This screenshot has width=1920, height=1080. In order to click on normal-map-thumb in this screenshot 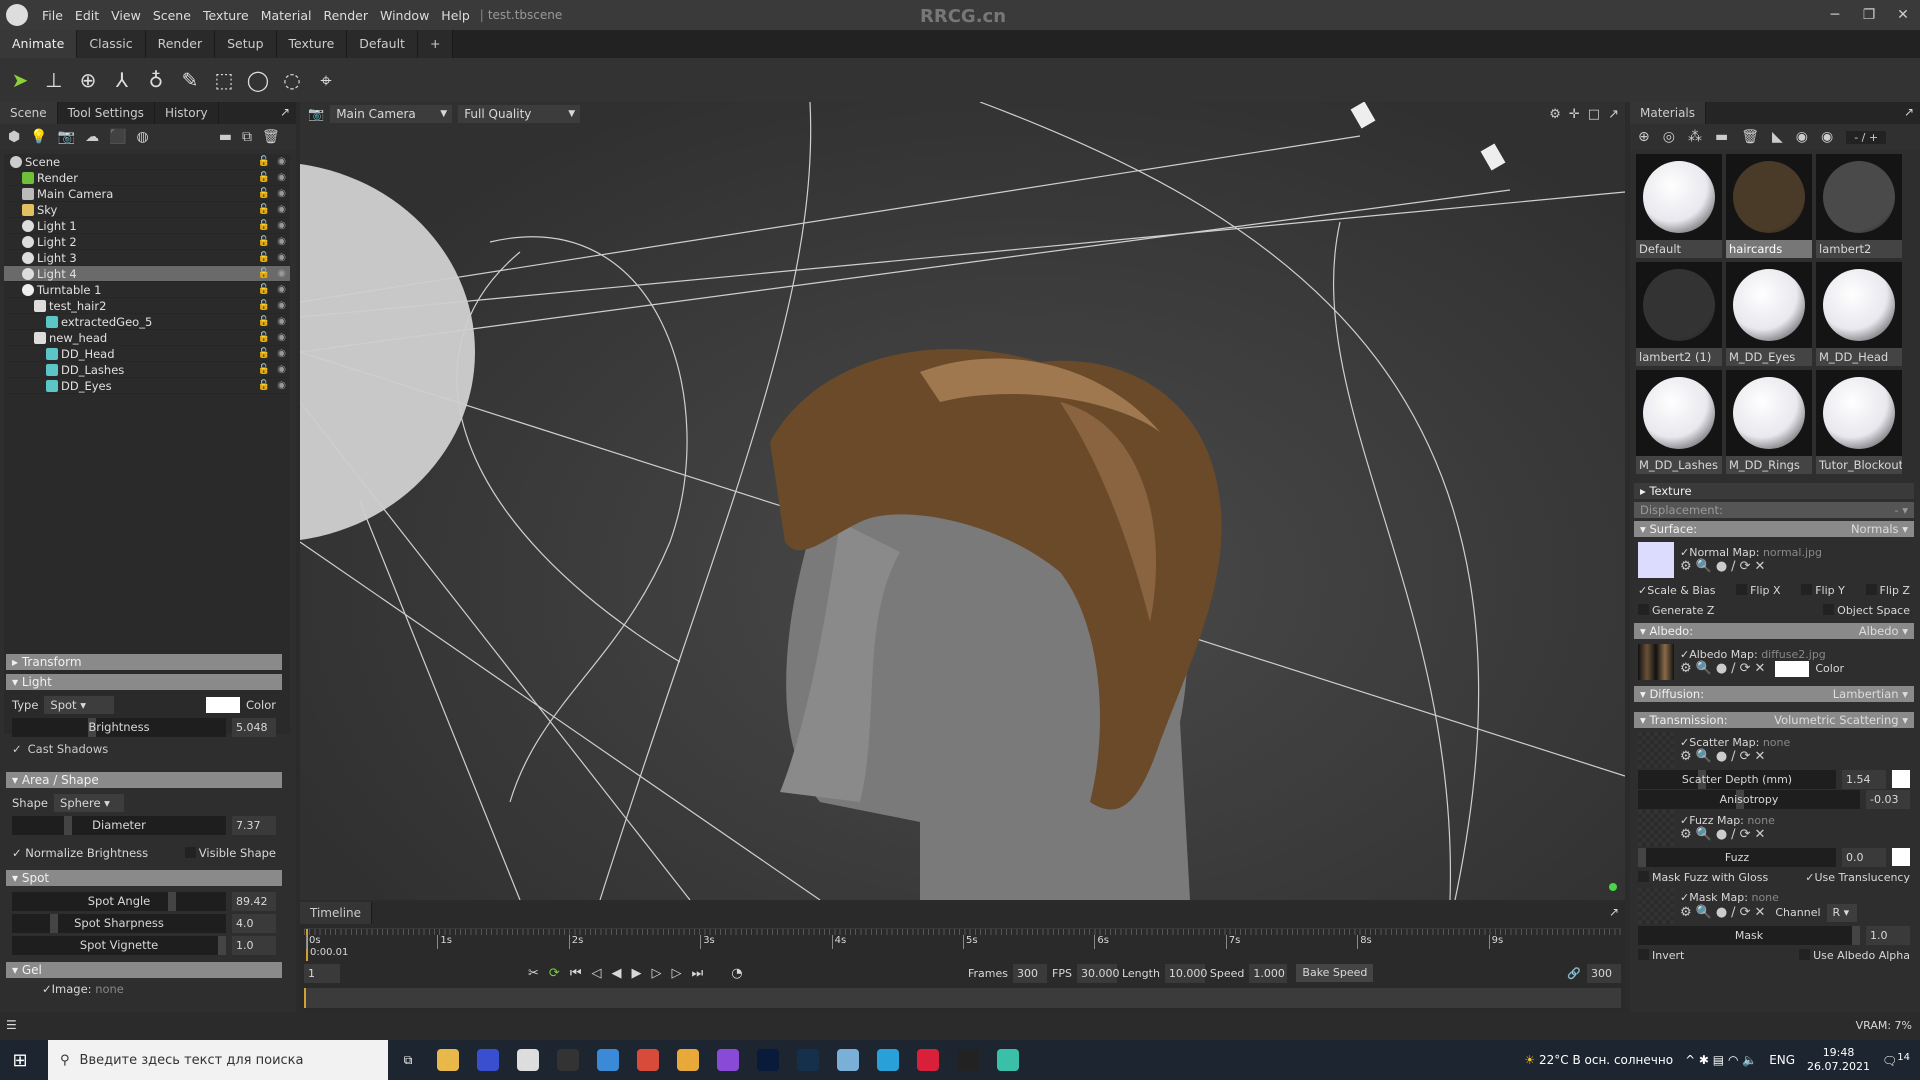, I will do `click(1656, 560)`.